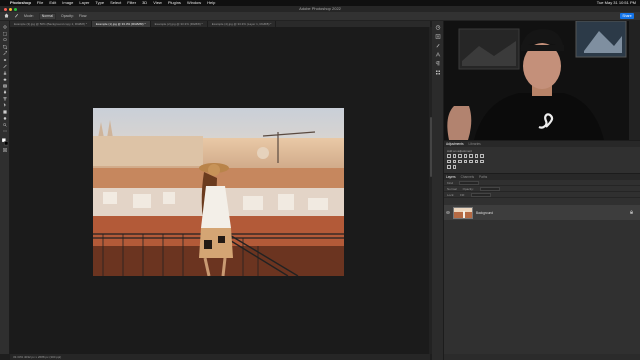  I want to click on tab-paths: Paths, so click(483, 177).